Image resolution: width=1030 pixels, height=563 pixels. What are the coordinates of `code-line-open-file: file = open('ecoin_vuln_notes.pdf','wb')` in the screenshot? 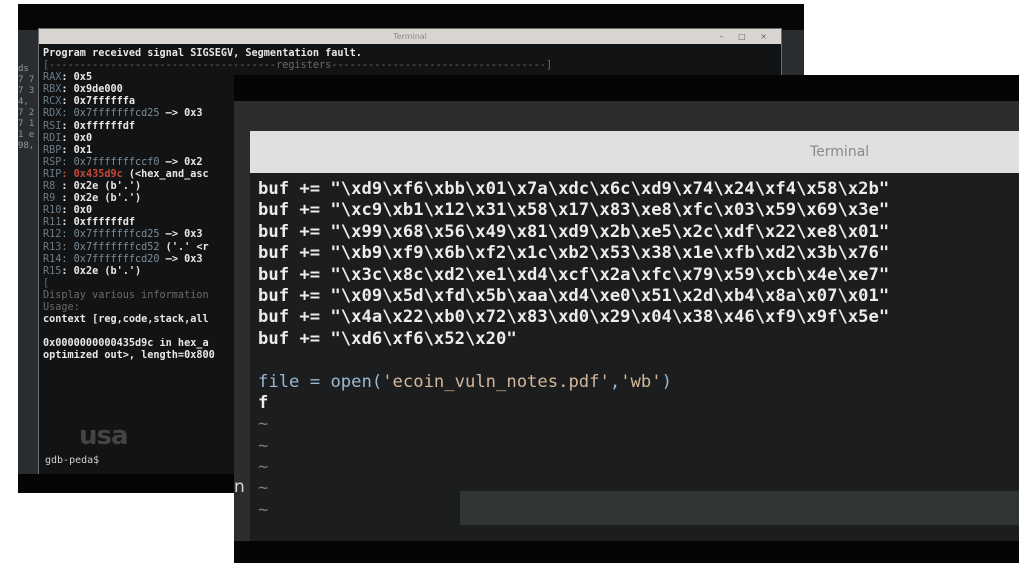 It's located at (465, 381).